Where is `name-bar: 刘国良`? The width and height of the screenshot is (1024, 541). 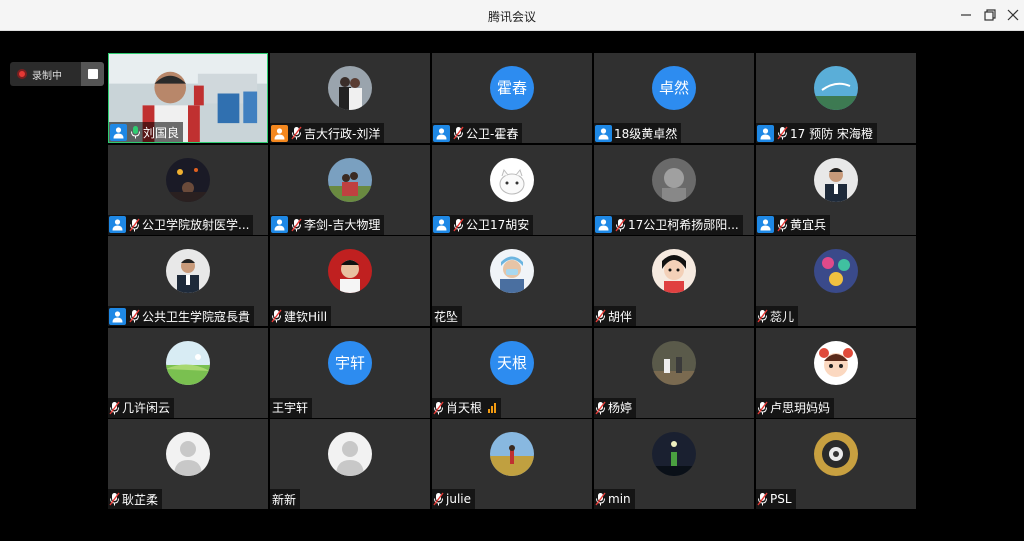 name-bar: 刘国良 is located at coordinates (146, 132).